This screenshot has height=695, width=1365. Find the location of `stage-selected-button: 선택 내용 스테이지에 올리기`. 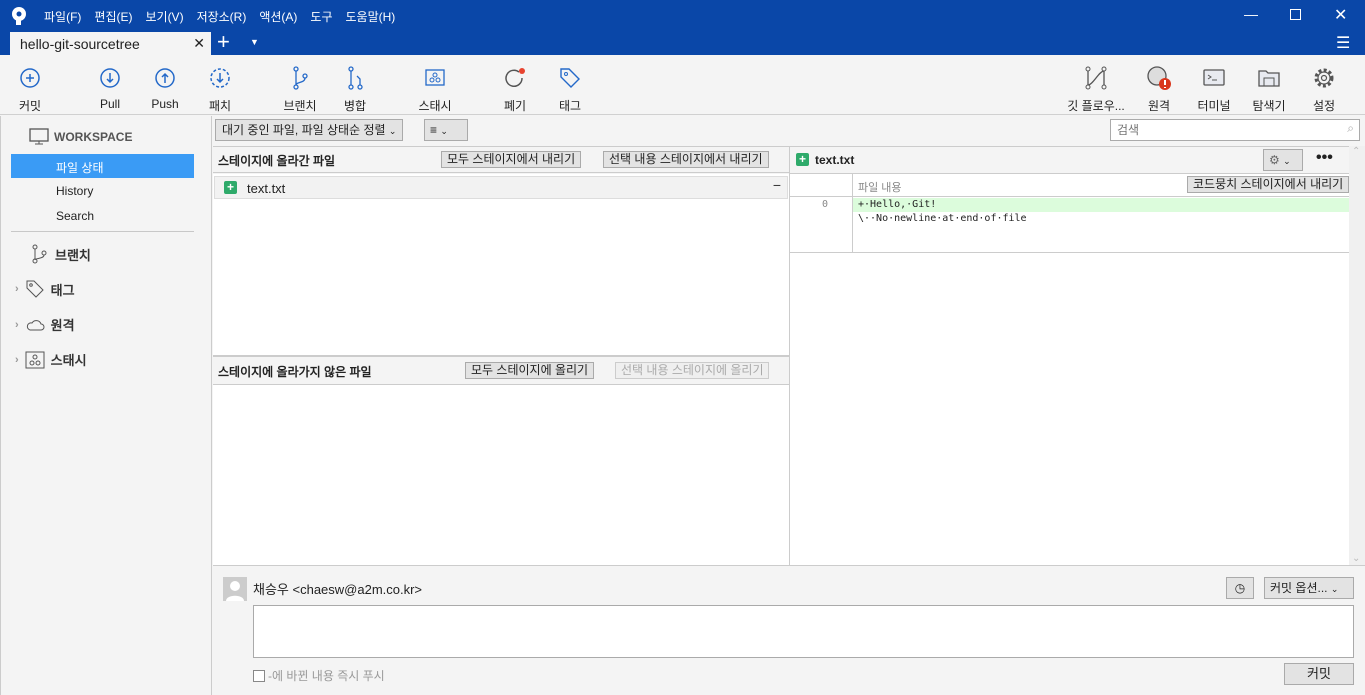

stage-selected-button: 선택 내용 스테이지에 올리기 is located at coordinates (692, 370).